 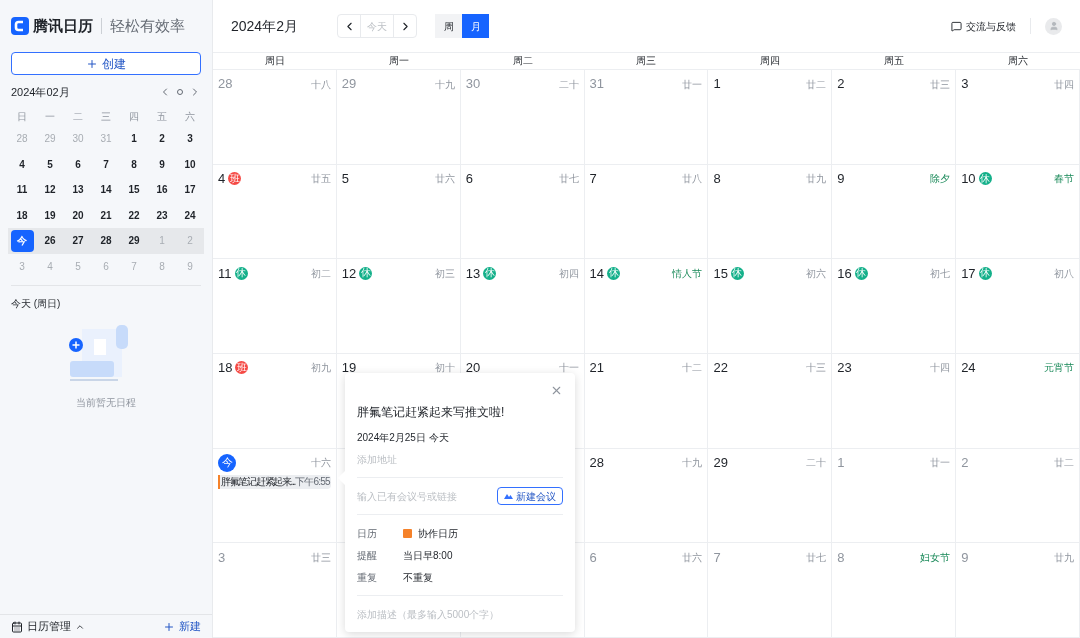 I want to click on weekday-label: 六, so click(x=190, y=116).